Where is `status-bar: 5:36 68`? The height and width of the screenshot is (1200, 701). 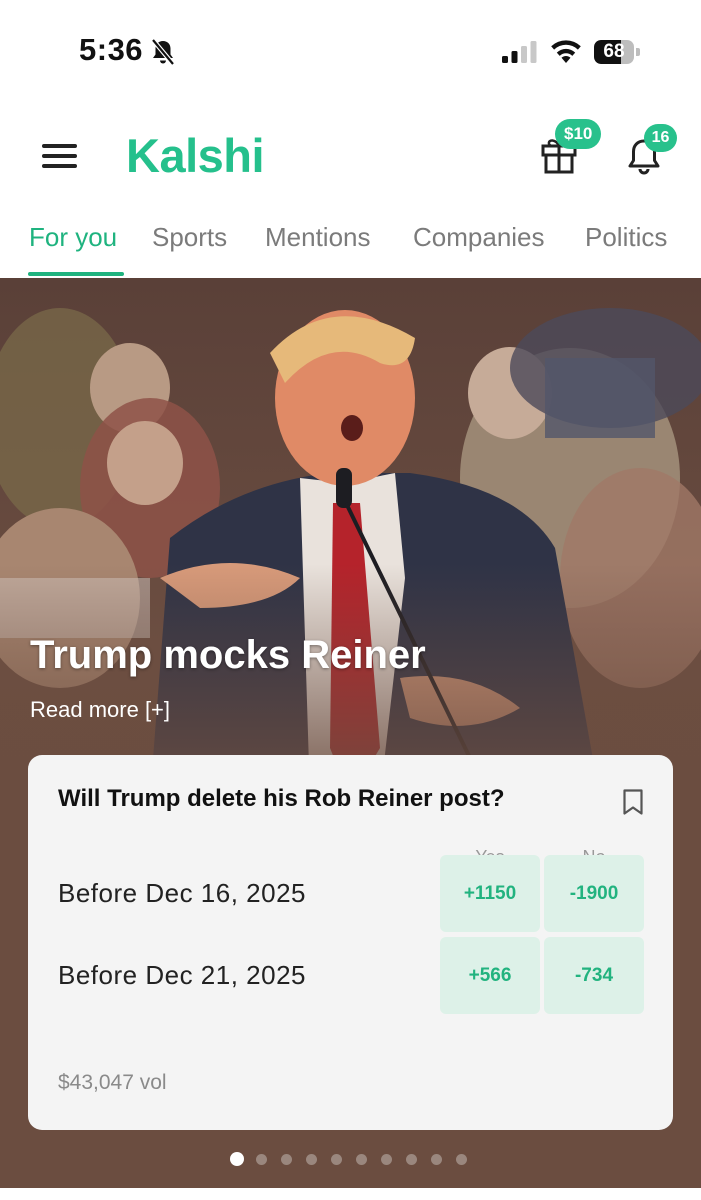
status-bar: 5:36 68 is located at coordinates (350, 50).